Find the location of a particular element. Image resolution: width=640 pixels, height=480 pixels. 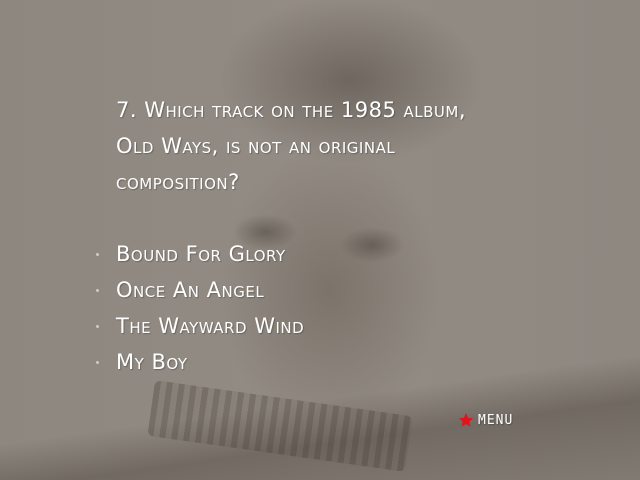

answer-option-1: Bound For Glory is located at coordinates (200, 254).